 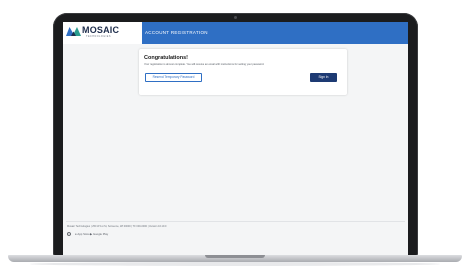 I want to click on globe-icon, so click(x=69, y=234).